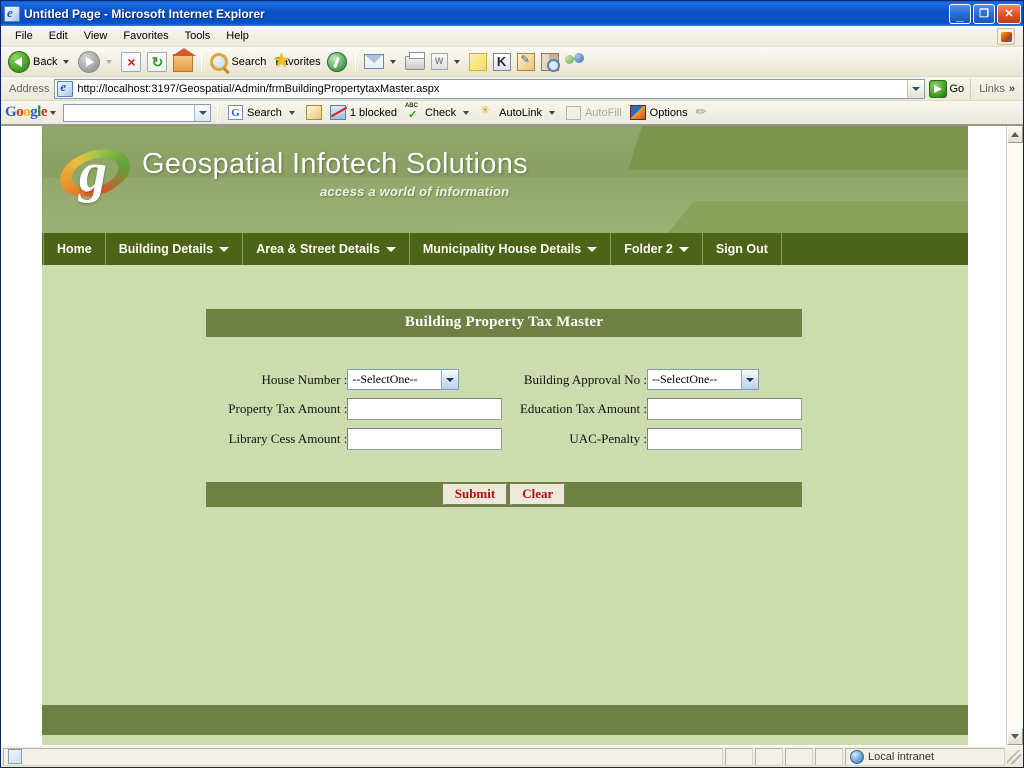  I want to click on blocked-count-label: 1 blocked, so click(373, 112).